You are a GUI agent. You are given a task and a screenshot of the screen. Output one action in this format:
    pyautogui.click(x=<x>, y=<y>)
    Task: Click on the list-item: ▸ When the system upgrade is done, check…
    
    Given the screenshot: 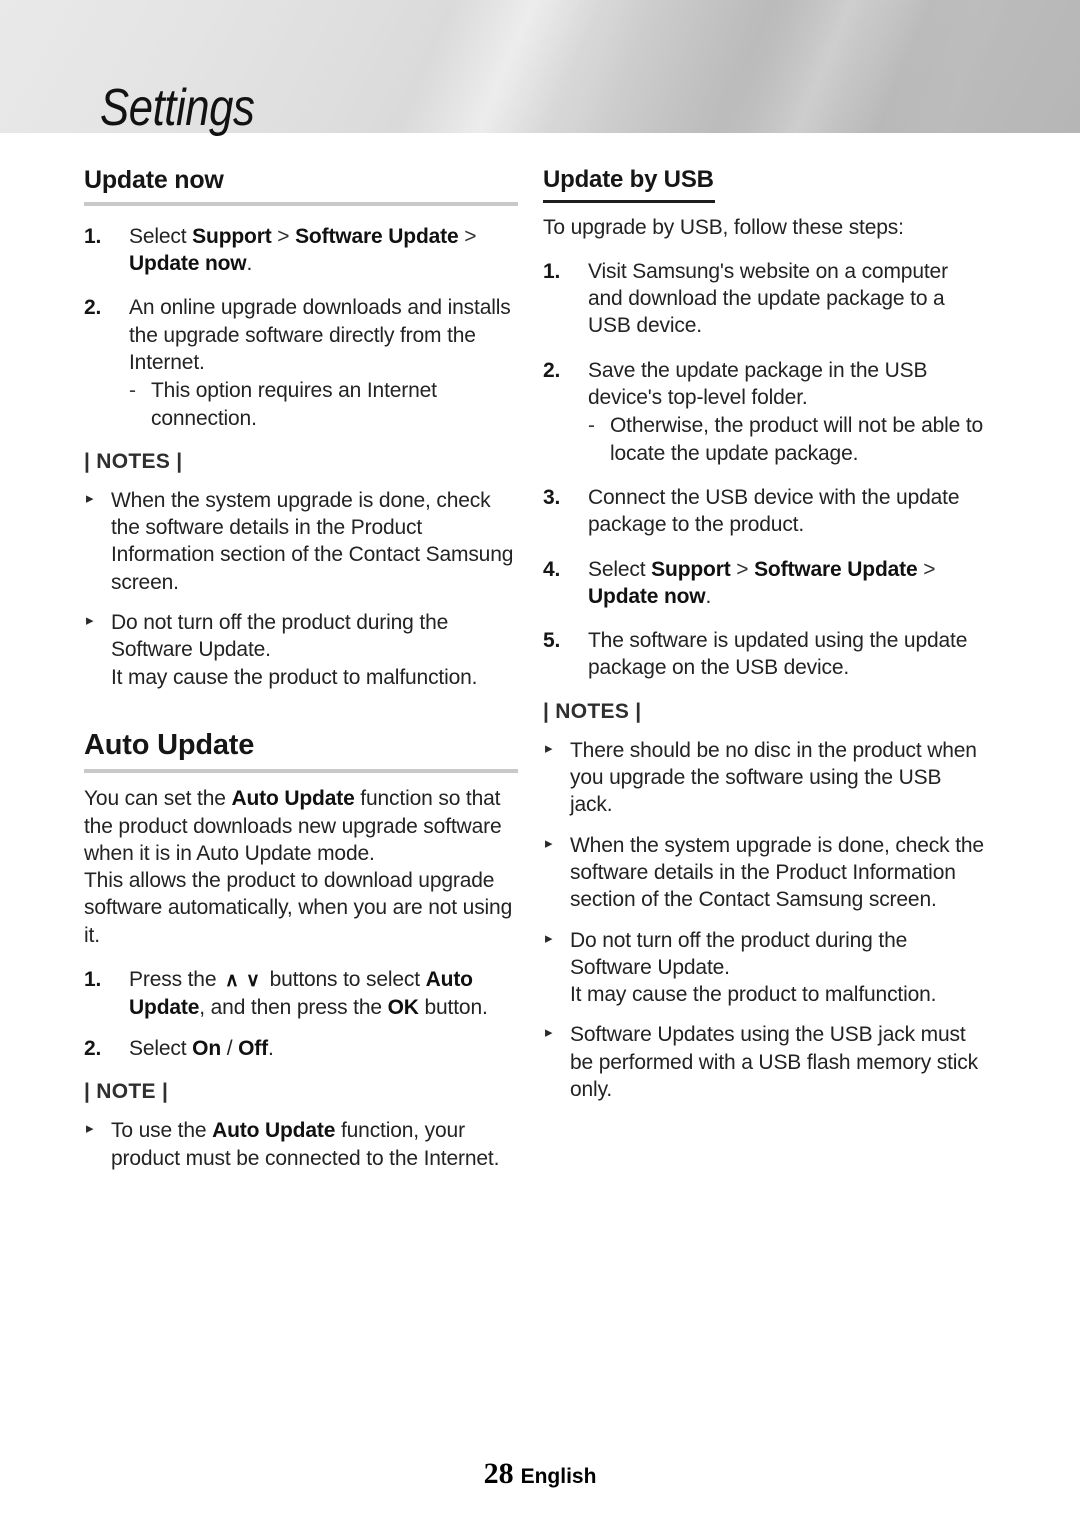 What is the action you would take?
    pyautogui.click(x=301, y=541)
    